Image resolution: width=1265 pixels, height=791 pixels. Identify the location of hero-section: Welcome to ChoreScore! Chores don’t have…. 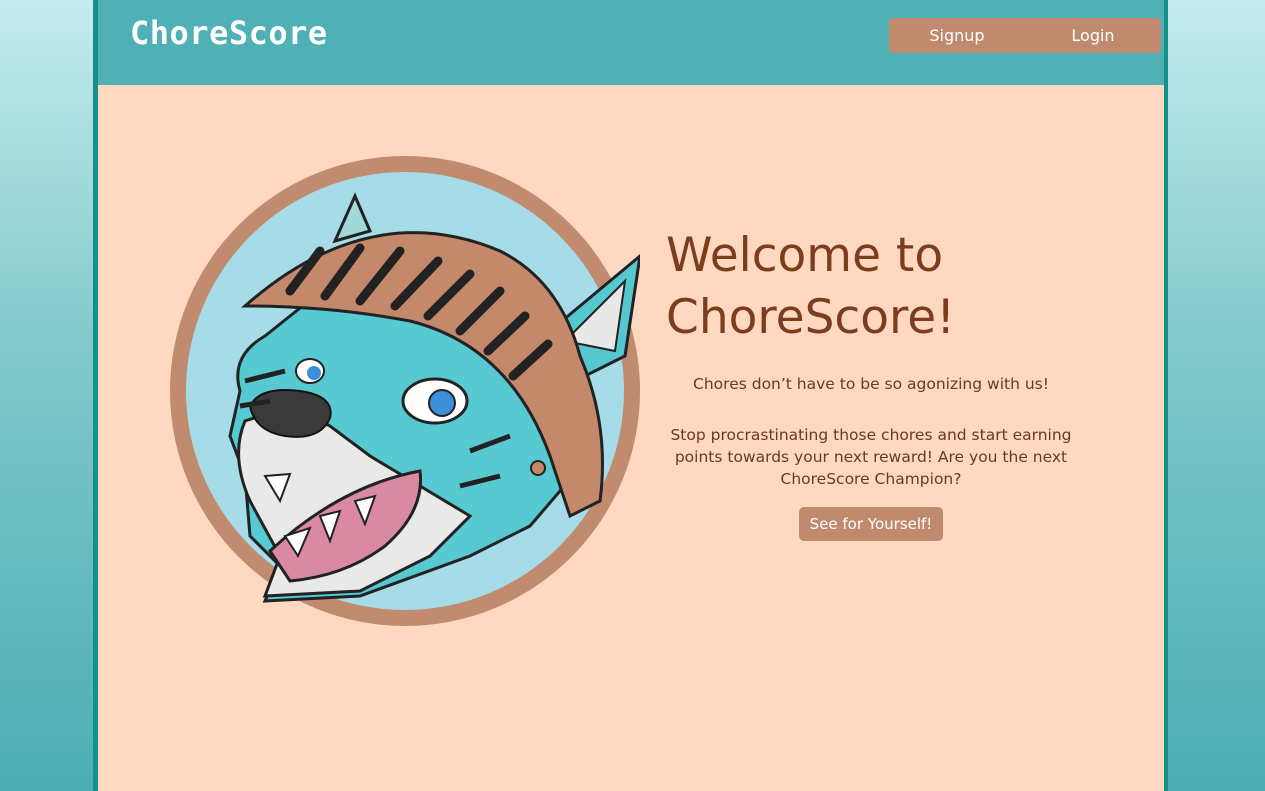
(871, 383).